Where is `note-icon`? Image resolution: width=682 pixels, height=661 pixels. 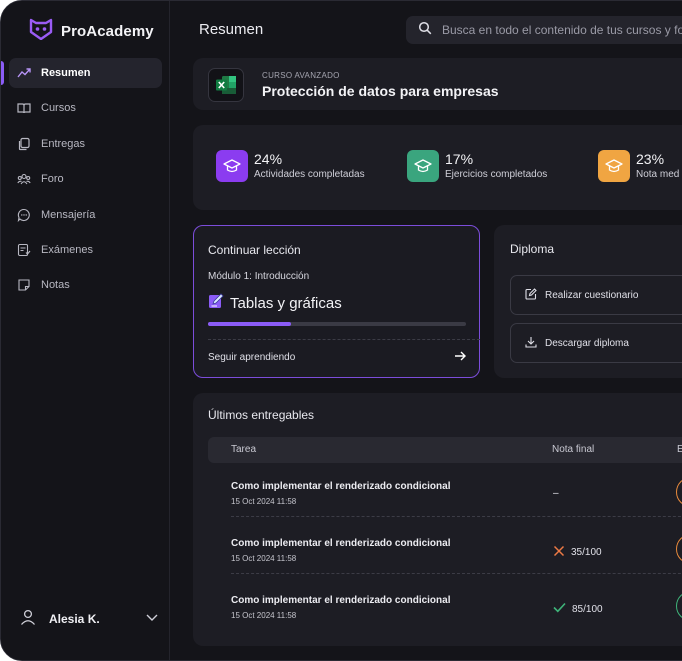 note-icon is located at coordinates (24, 285).